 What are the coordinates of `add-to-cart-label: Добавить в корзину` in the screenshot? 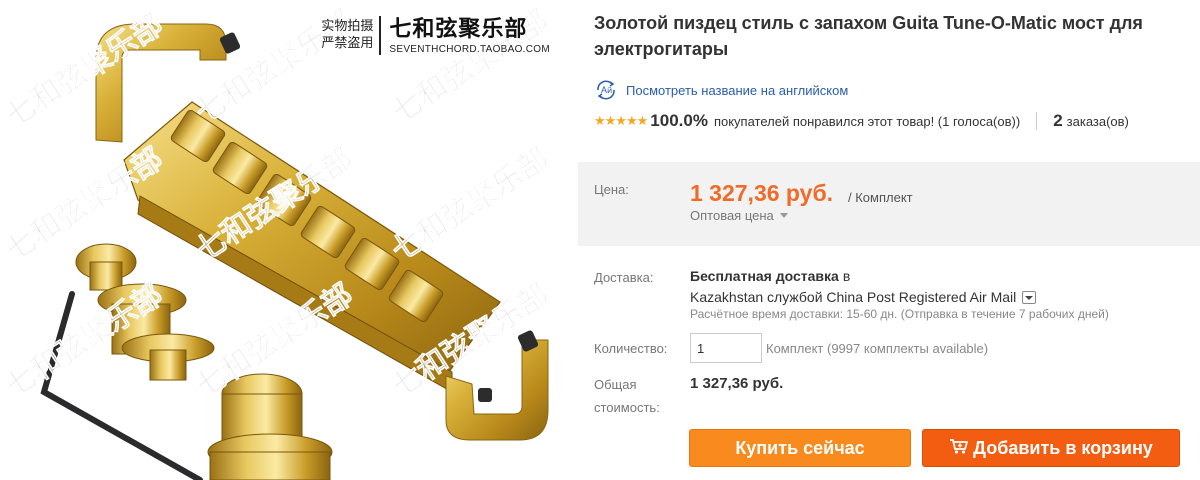 It's located at (1063, 447).